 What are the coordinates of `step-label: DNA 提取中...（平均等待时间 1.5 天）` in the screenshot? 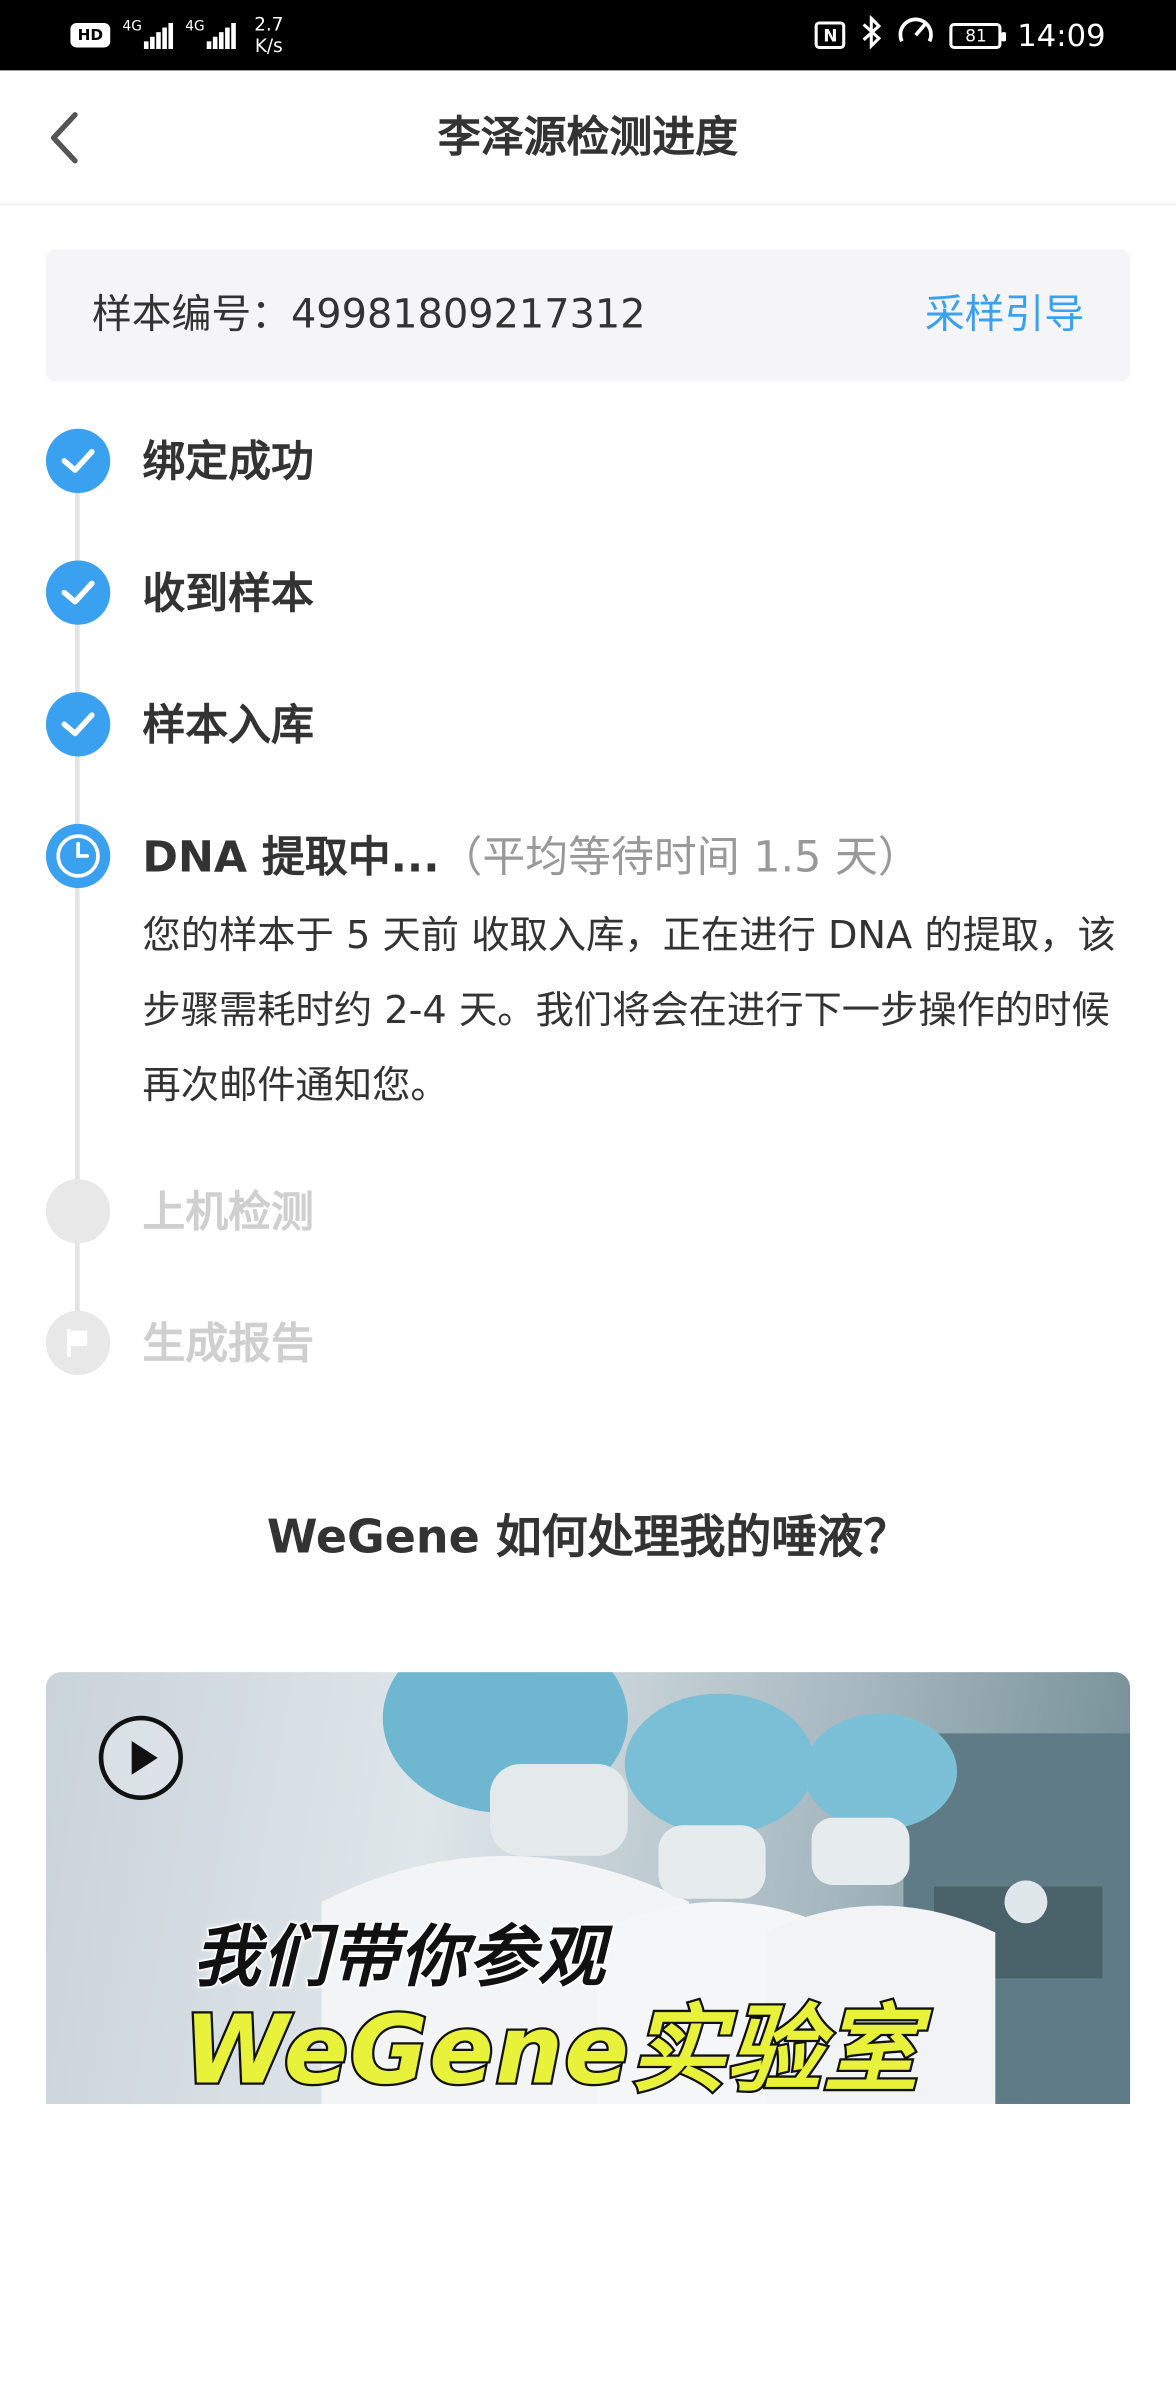 It's located at (531, 857).